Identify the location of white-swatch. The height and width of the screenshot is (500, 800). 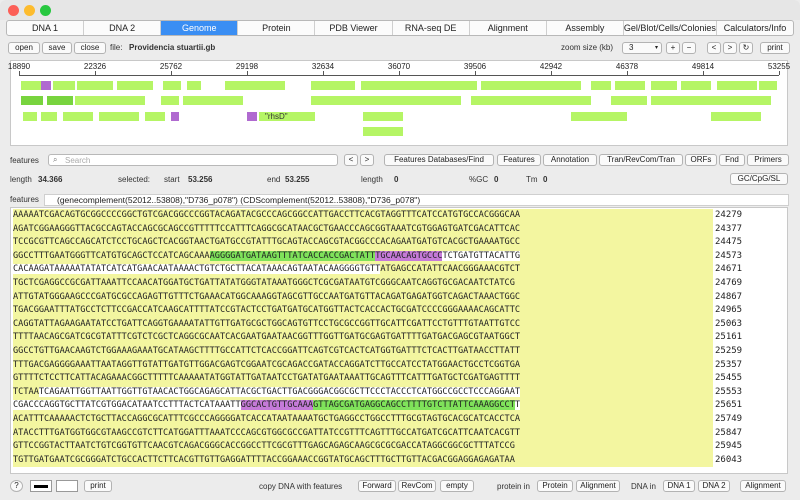
(67, 486).